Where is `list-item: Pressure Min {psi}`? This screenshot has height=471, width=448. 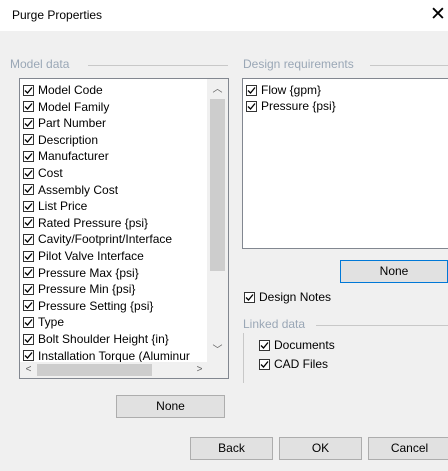
list-item: Pressure Min {psi} is located at coordinates (79, 289).